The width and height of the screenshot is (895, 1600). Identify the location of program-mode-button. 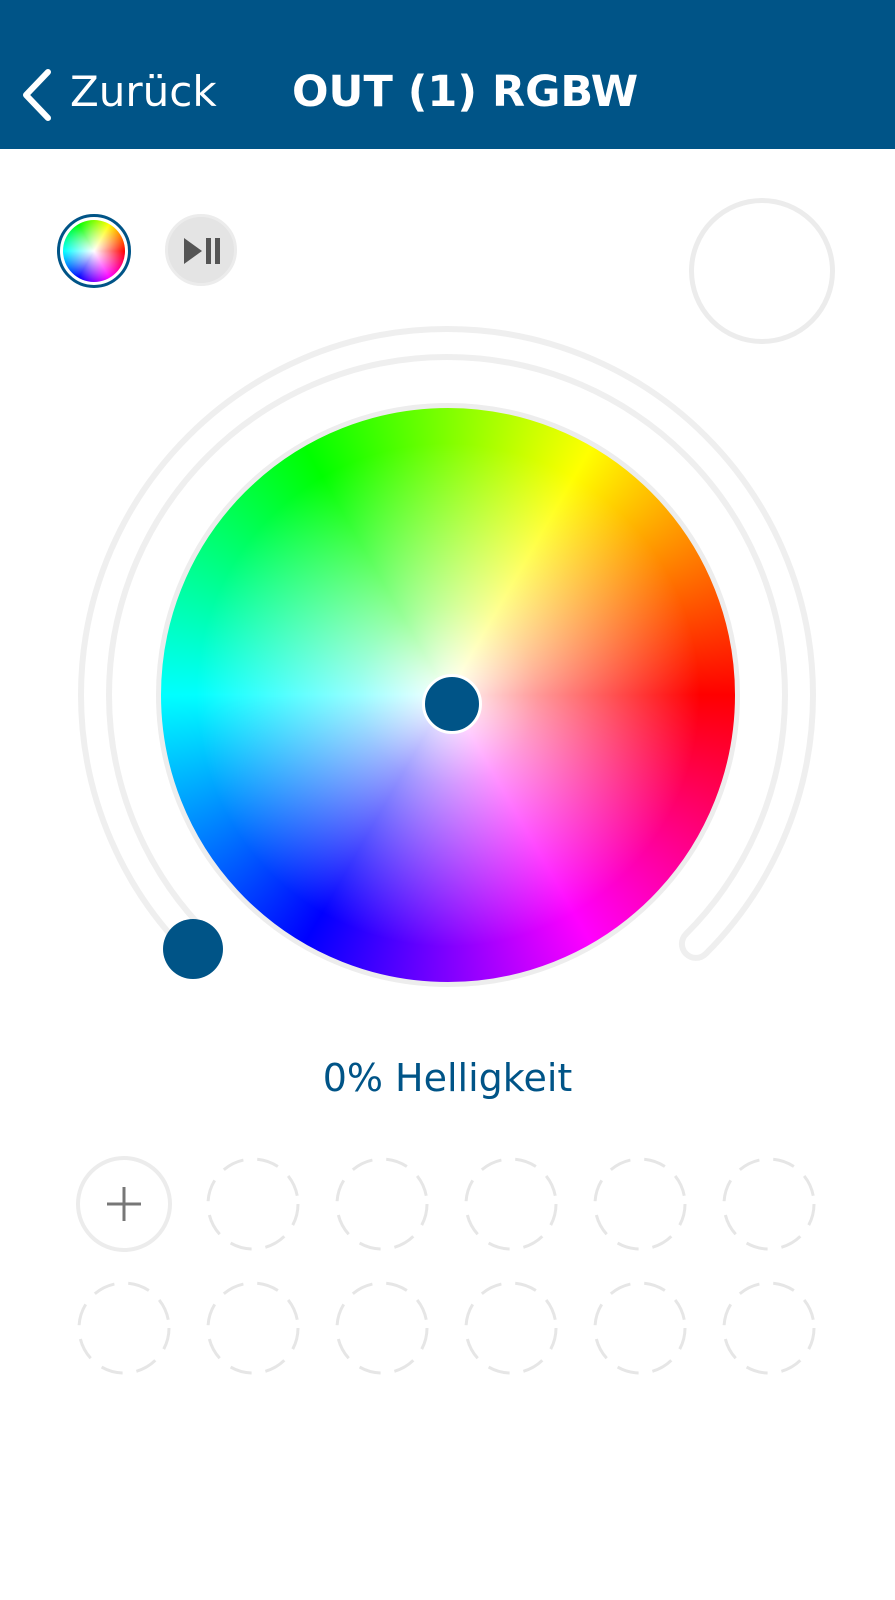
(201, 250).